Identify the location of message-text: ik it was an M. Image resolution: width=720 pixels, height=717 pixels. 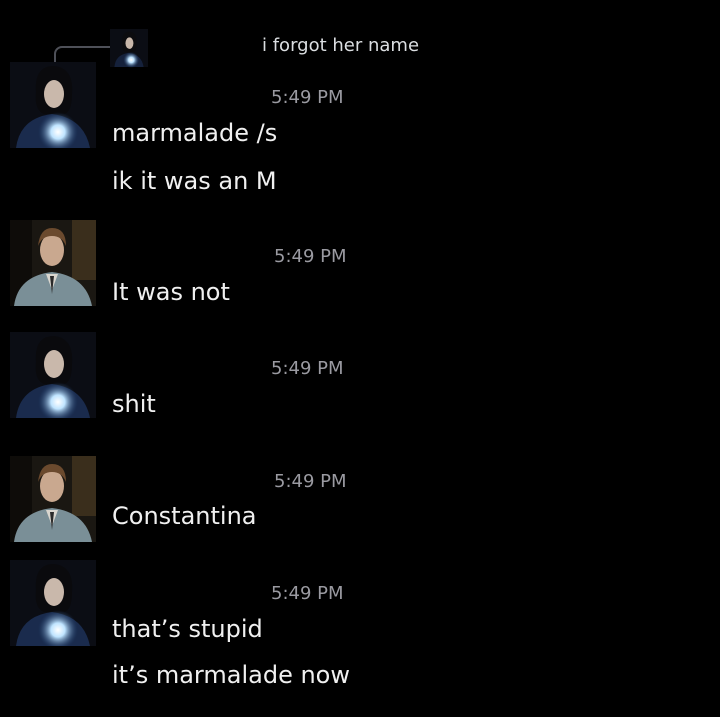
(194, 181).